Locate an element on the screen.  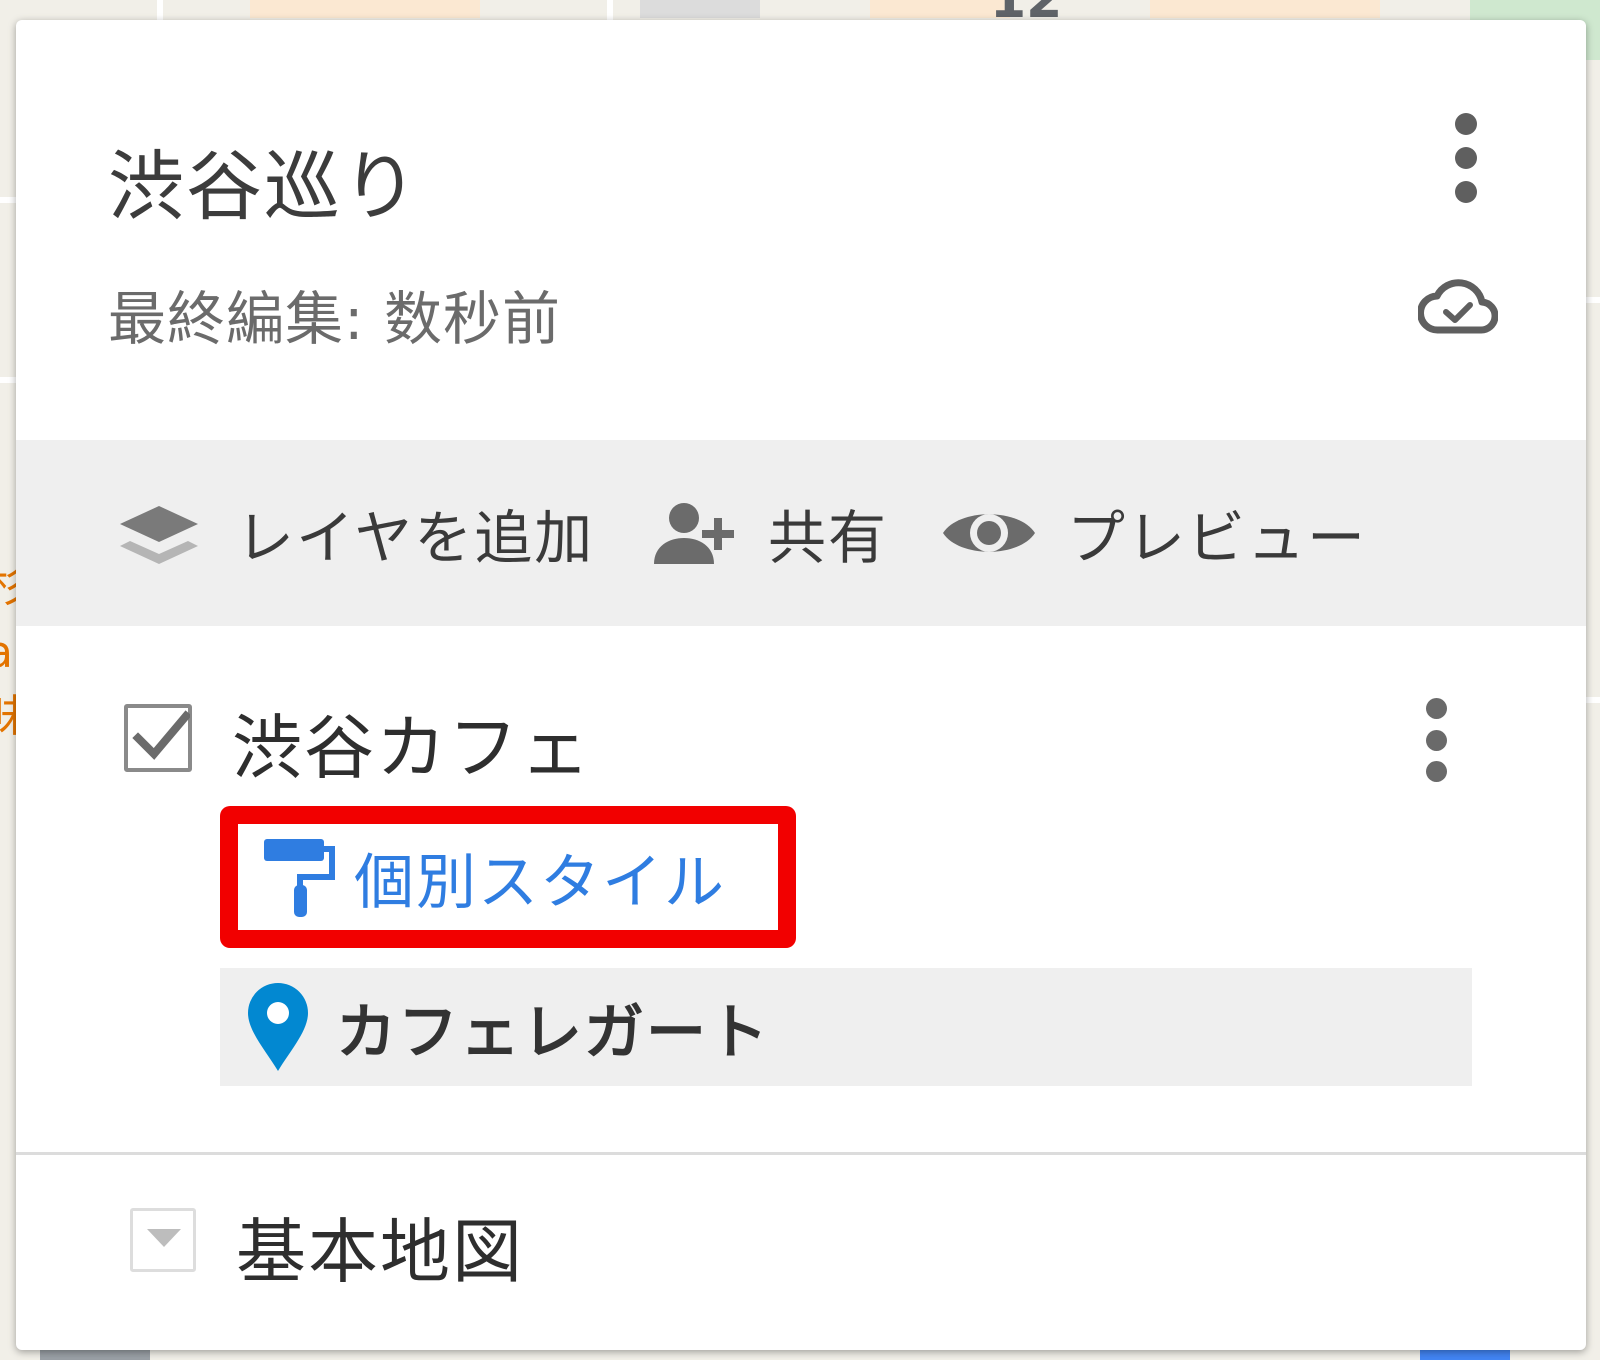
map-pin-icon is located at coordinates (278, 1027).